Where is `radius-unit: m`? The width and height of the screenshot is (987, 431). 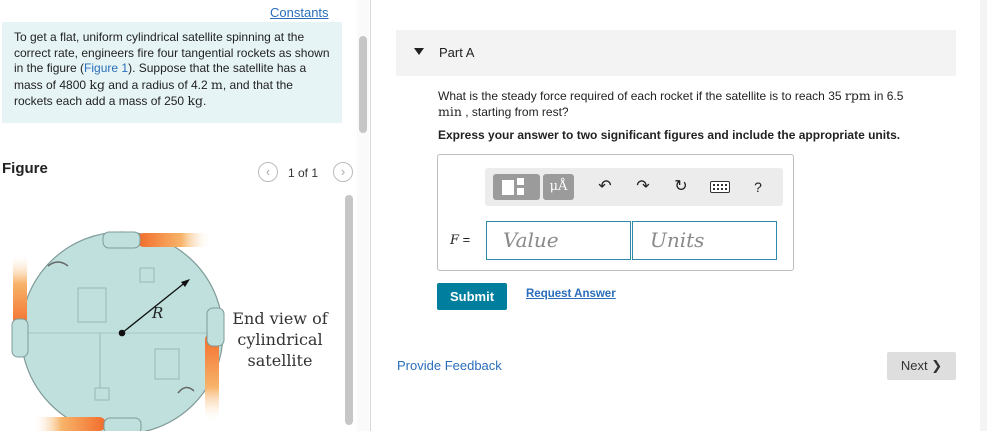 radius-unit: m is located at coordinates (217, 84).